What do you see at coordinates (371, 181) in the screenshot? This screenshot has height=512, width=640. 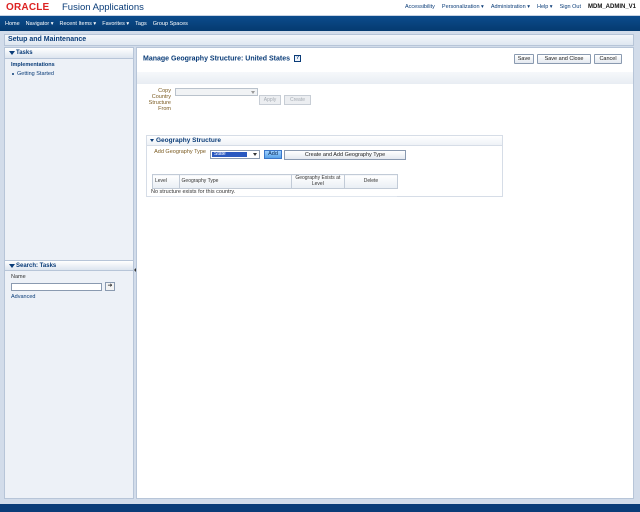 I see `column-header-delete: Delete` at bounding box center [371, 181].